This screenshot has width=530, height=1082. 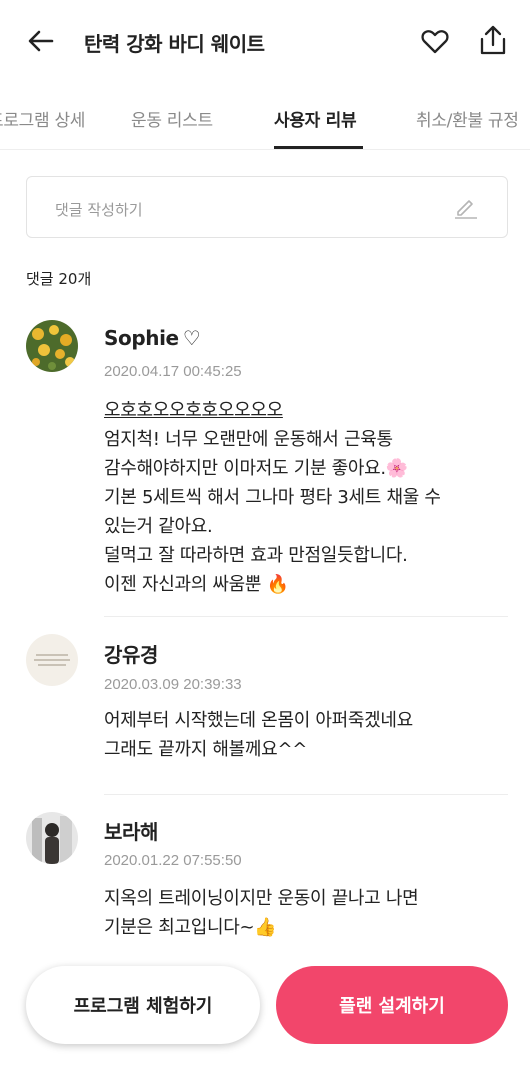 I want to click on page-title: 탄력 강화 바디 웨이트, so click(x=174, y=44).